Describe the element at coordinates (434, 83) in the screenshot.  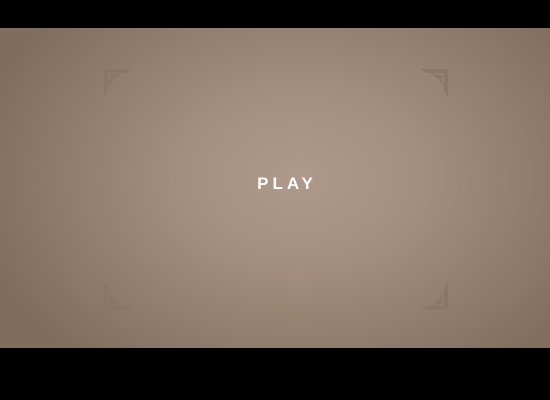
I see `corner-ornament-top-right-icon` at that location.